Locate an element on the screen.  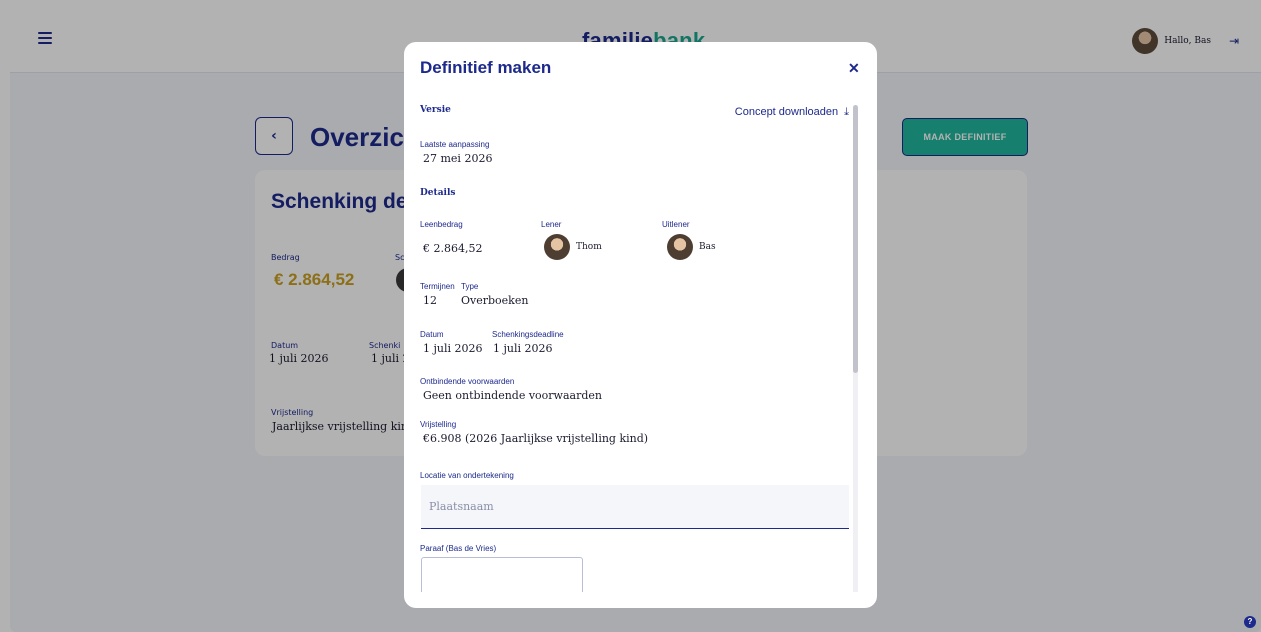
loan-amount-label: Leenbedrag is located at coordinates (441, 224).